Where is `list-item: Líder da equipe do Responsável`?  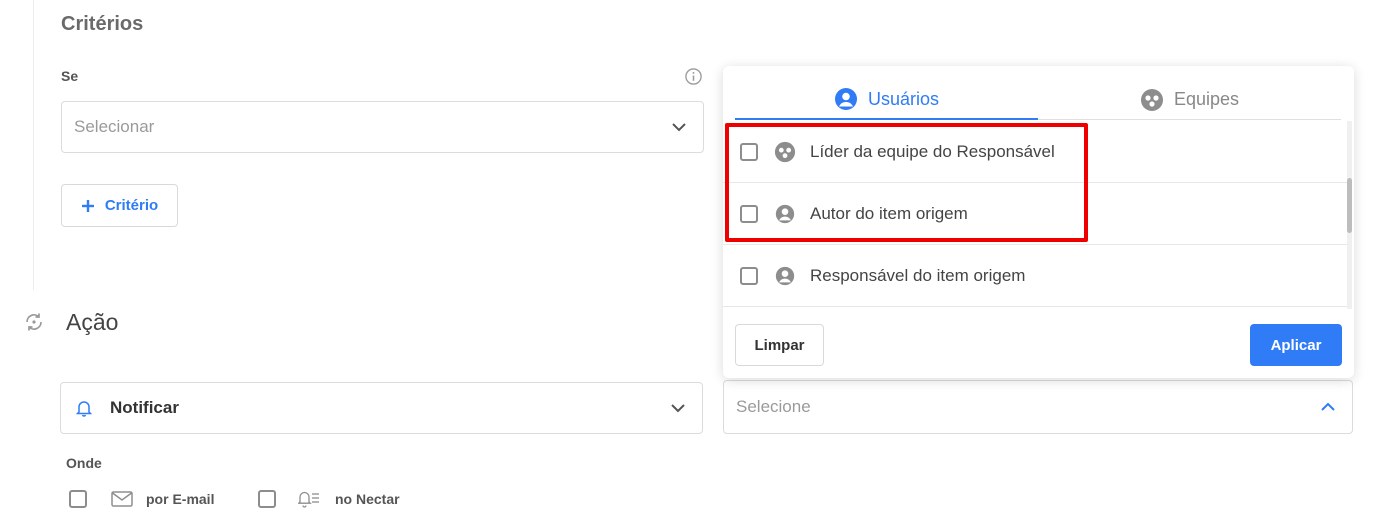 list-item: Líder da equipe do Responsável is located at coordinates (1035, 152).